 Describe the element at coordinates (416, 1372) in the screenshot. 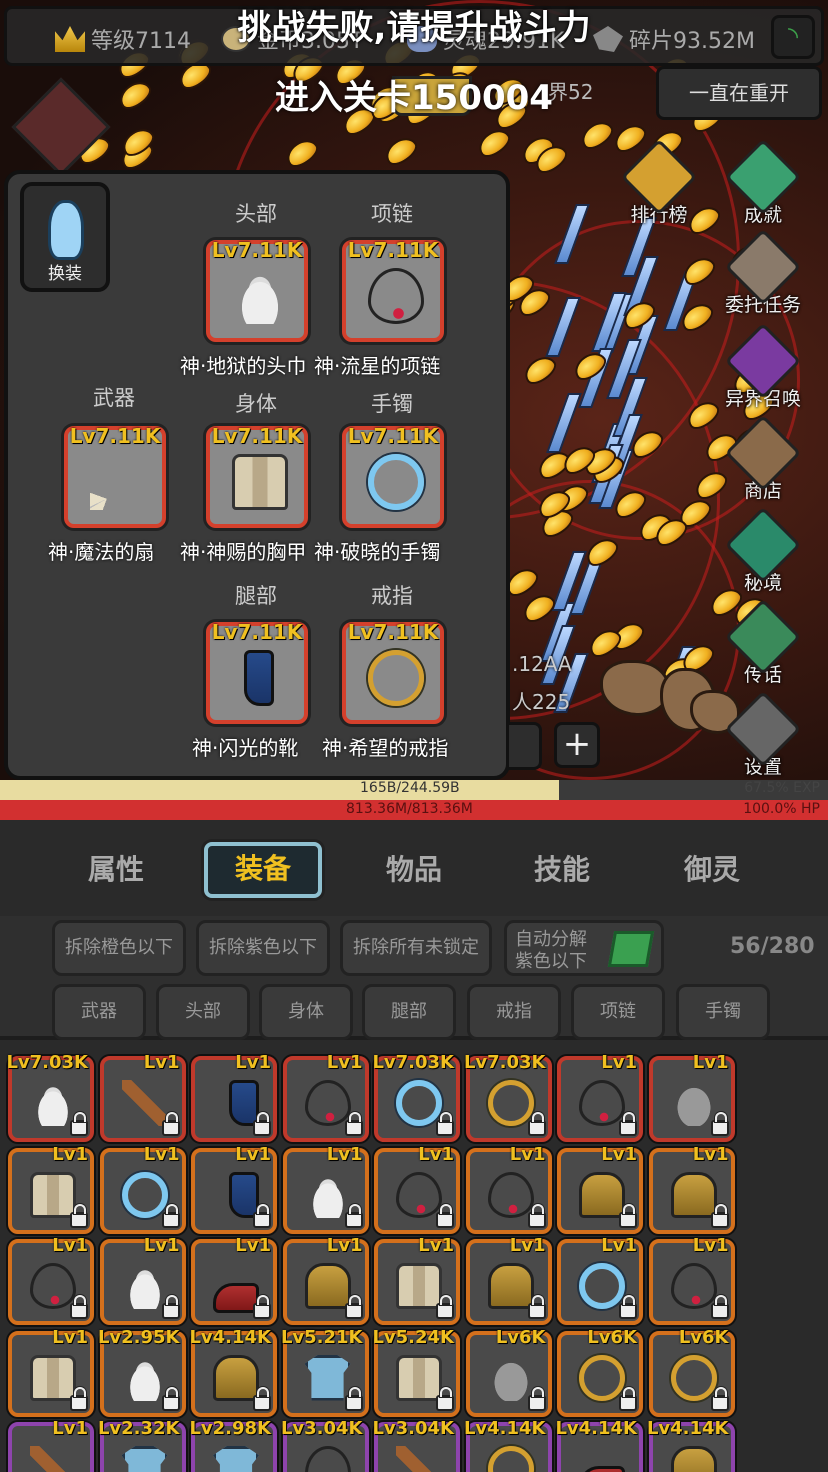

I see `inventory-item: Lv5.24K` at that location.